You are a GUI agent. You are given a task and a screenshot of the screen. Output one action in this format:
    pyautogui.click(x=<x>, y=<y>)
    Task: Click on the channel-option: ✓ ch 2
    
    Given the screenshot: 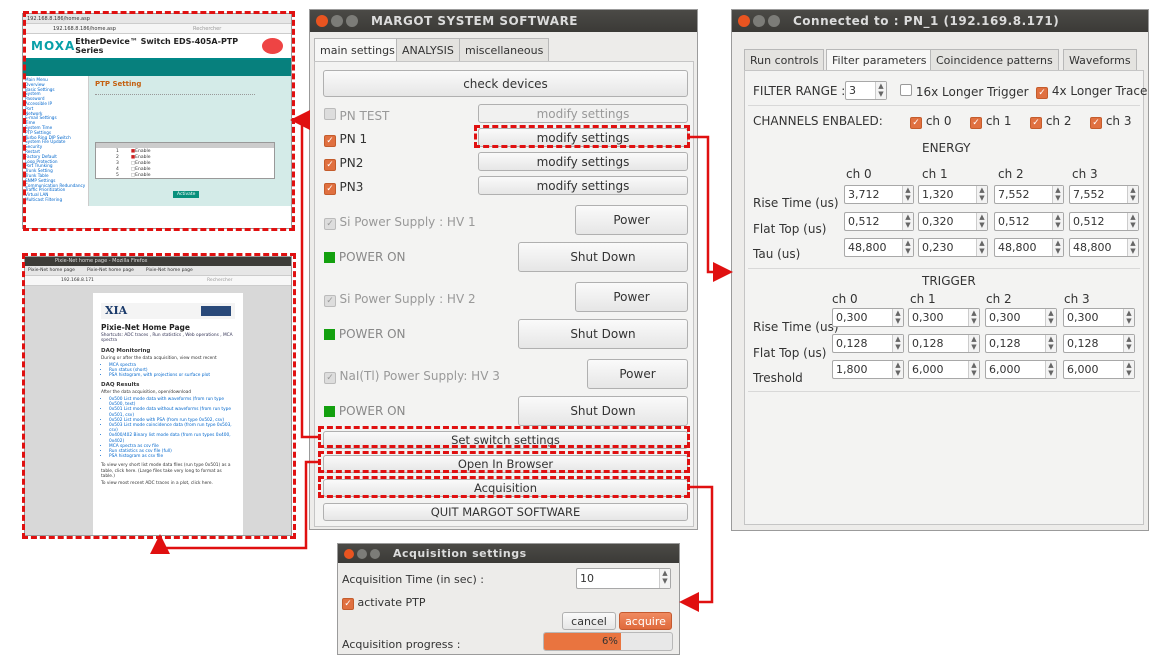 What is the action you would take?
    pyautogui.click(x=1050, y=121)
    